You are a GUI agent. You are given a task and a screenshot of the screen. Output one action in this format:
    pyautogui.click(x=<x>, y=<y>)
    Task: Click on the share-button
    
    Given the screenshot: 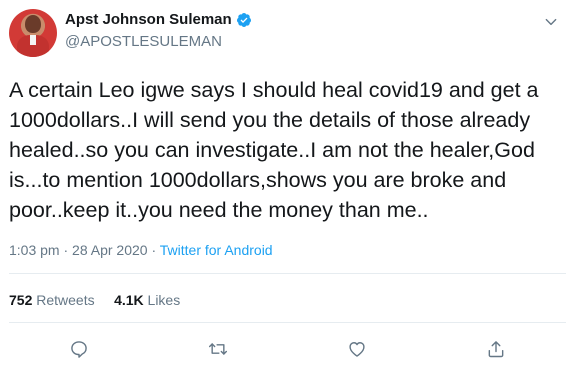 What is the action you would take?
    pyautogui.click(x=496, y=349)
    